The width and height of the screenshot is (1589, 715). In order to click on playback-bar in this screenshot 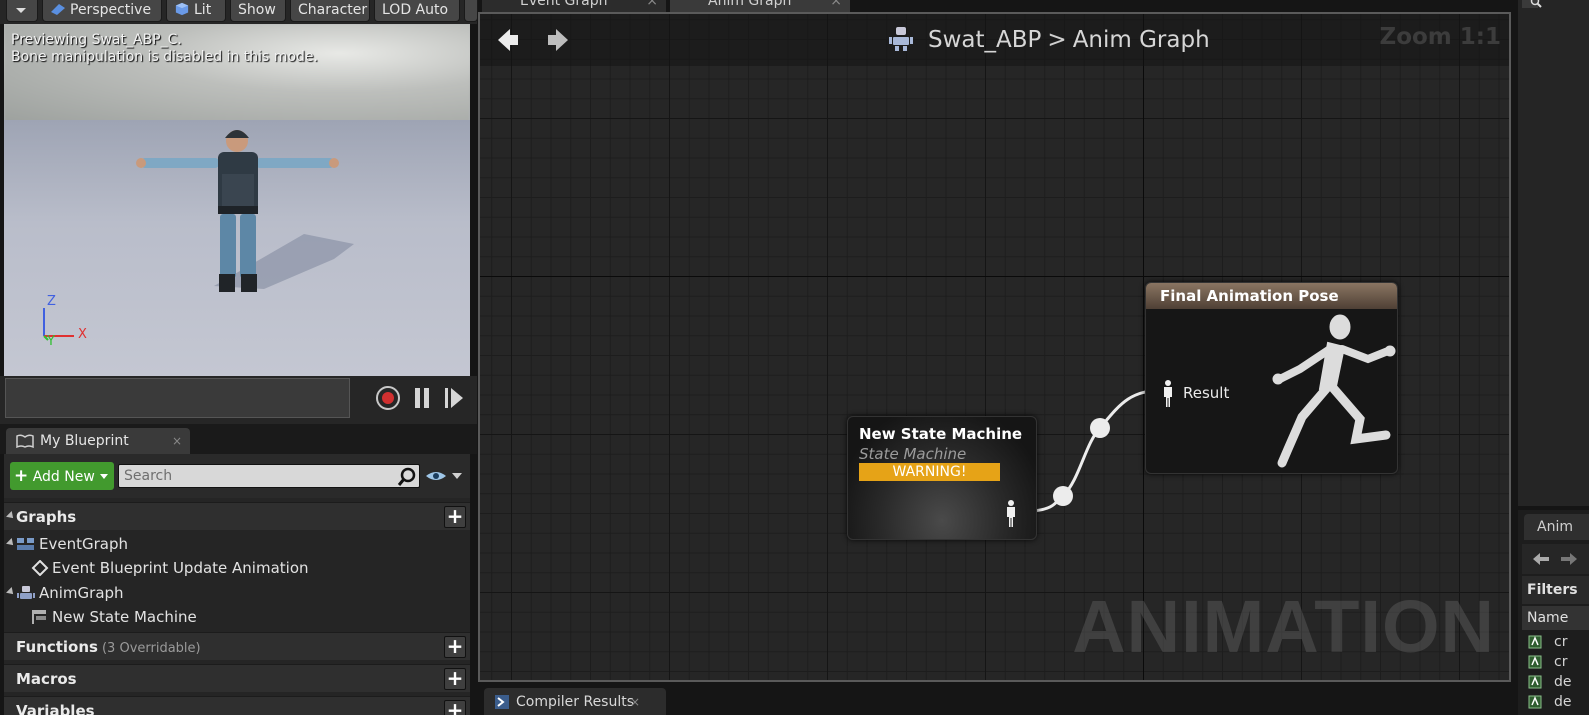, I will do `click(238, 400)`.